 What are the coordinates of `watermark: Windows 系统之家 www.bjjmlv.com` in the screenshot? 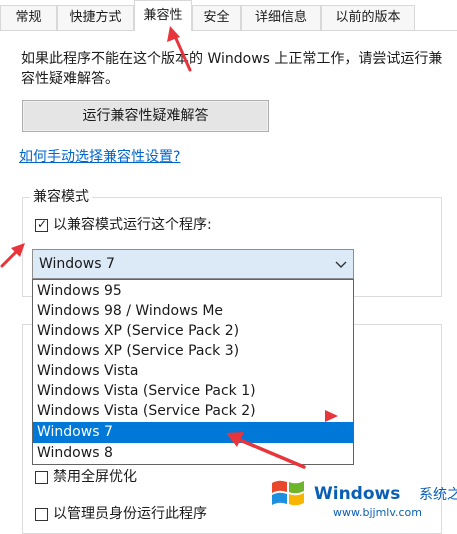 It's located at (361, 497).